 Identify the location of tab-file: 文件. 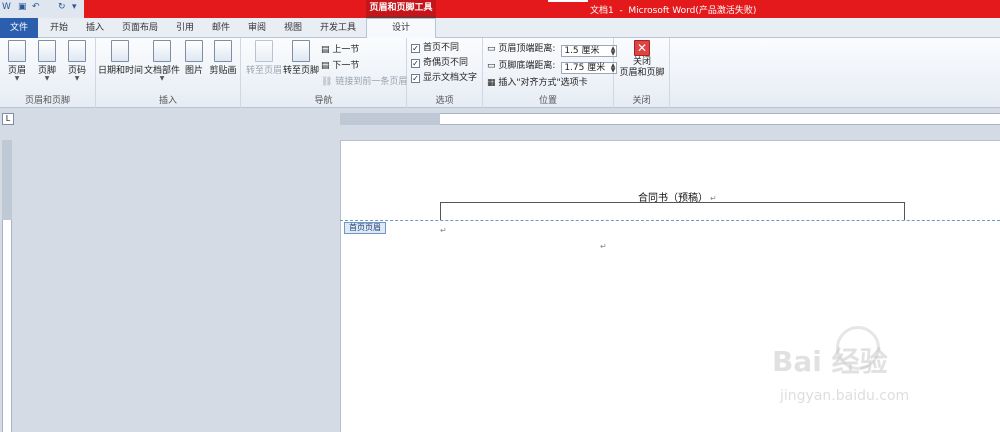
(19, 28).